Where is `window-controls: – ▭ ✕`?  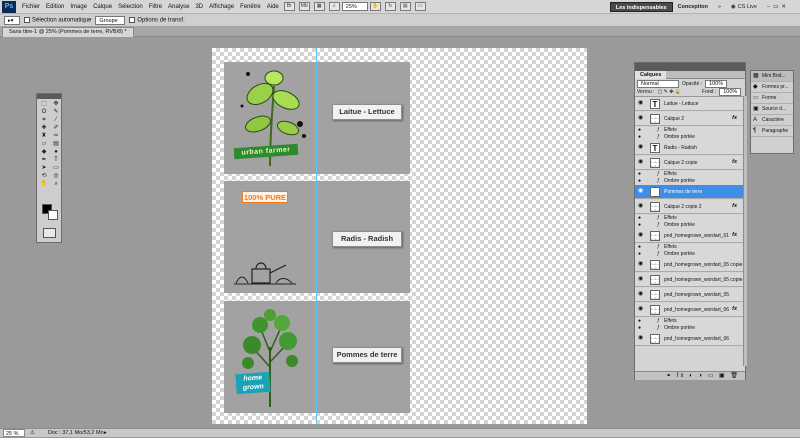 window-controls: – ▭ ✕ is located at coordinates (781, 7).